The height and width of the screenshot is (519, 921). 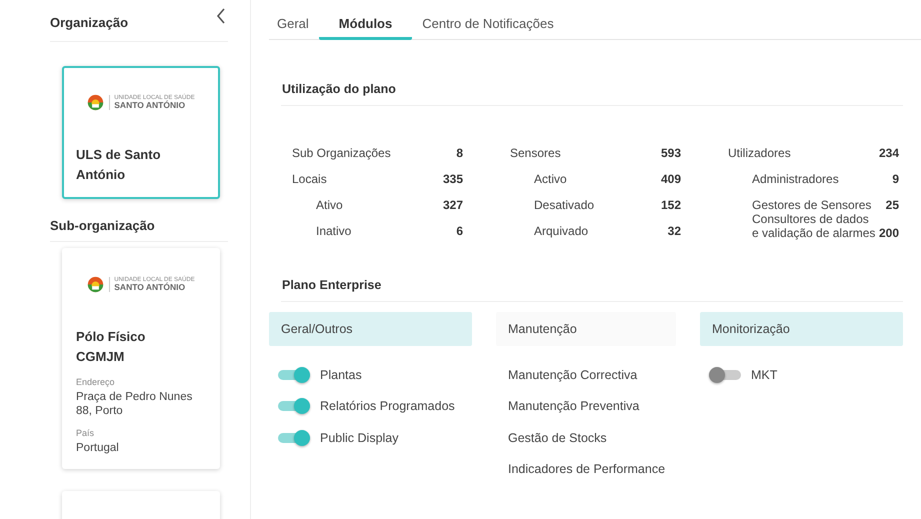 I want to click on module-label: Manutenção Preventiva, so click(x=574, y=406).